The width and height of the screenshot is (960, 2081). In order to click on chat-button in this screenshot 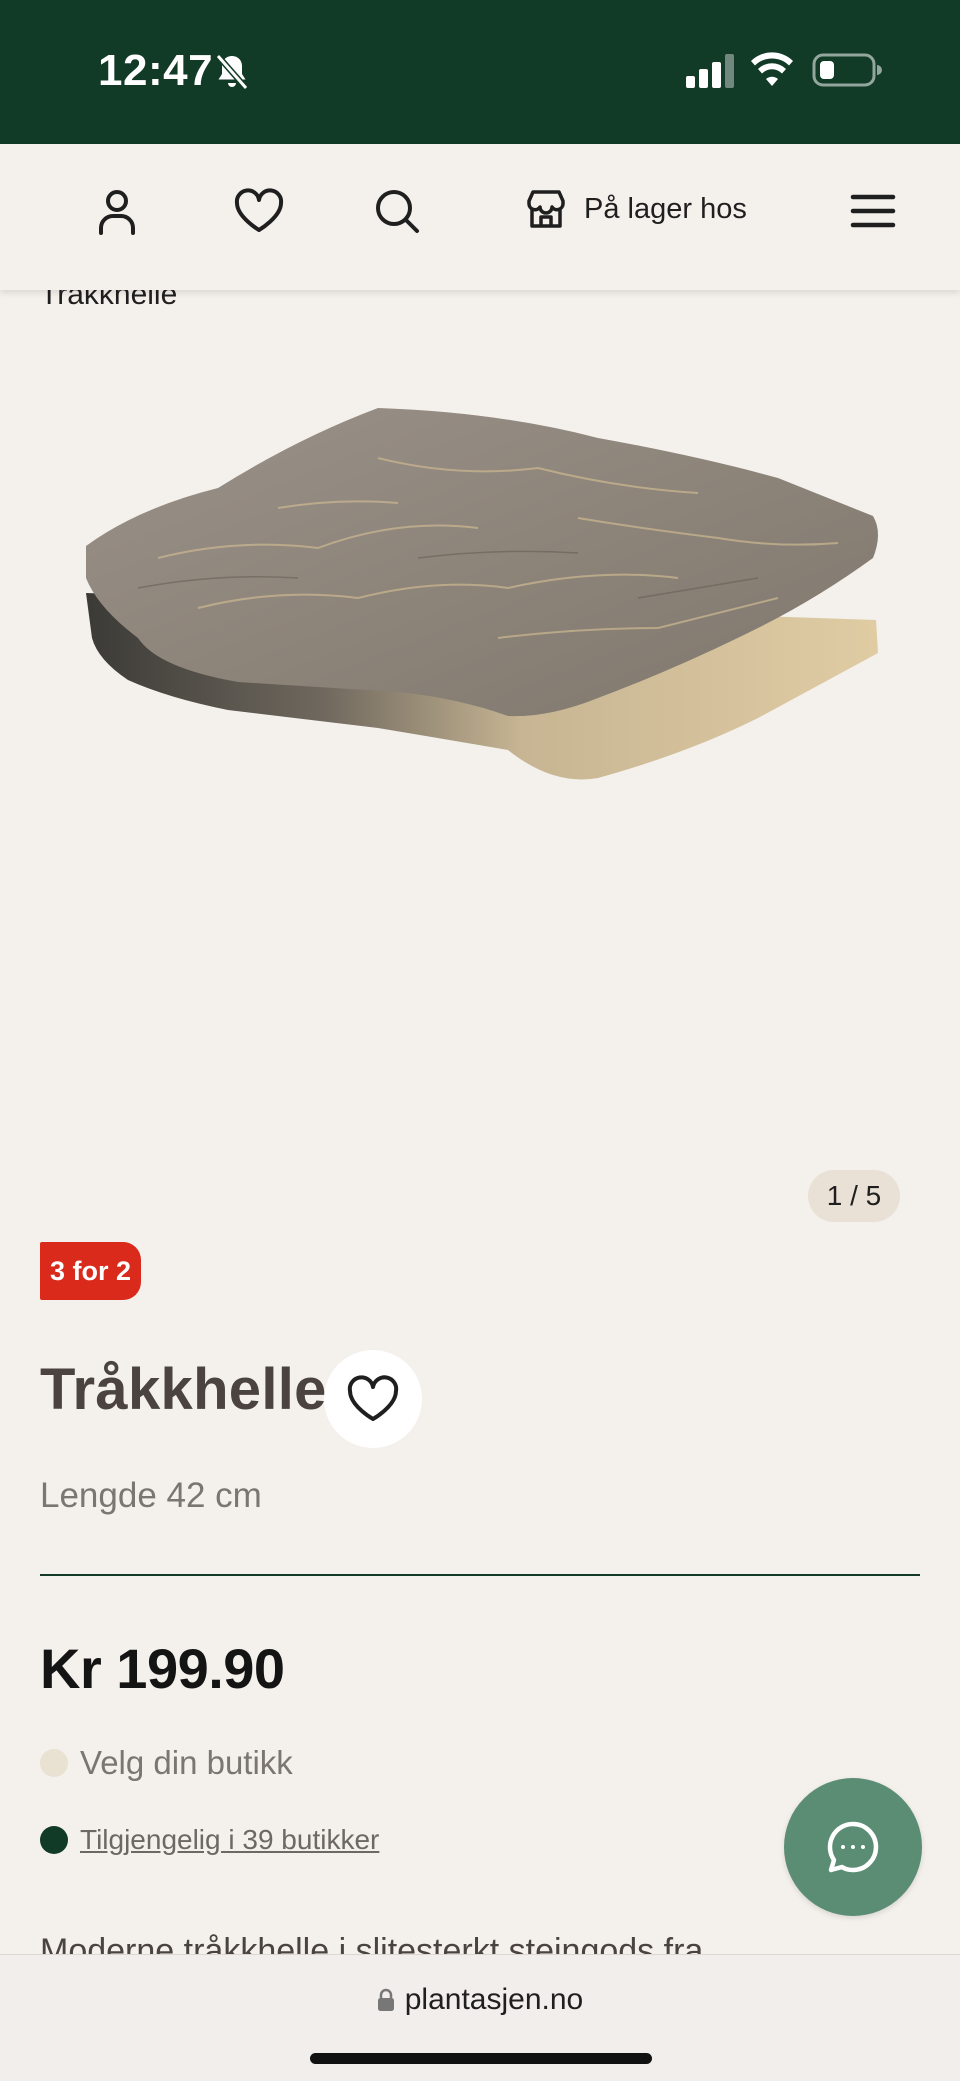, I will do `click(853, 1847)`.